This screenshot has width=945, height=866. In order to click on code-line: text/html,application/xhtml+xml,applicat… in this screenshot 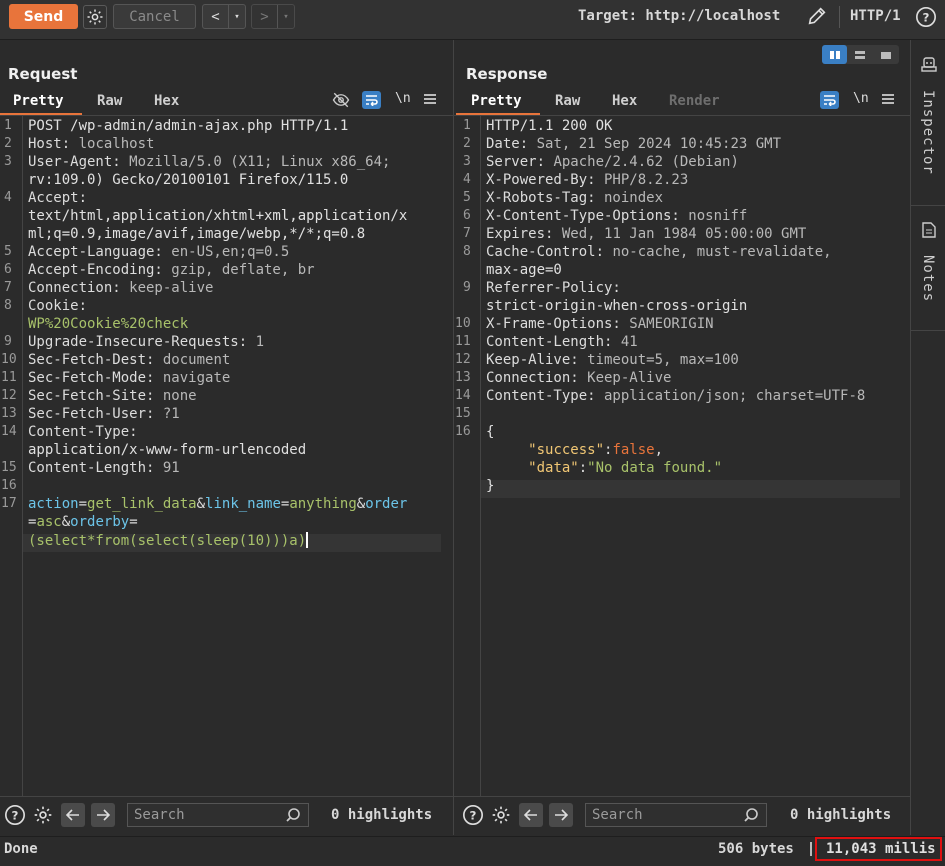, I will do `click(218, 216)`.